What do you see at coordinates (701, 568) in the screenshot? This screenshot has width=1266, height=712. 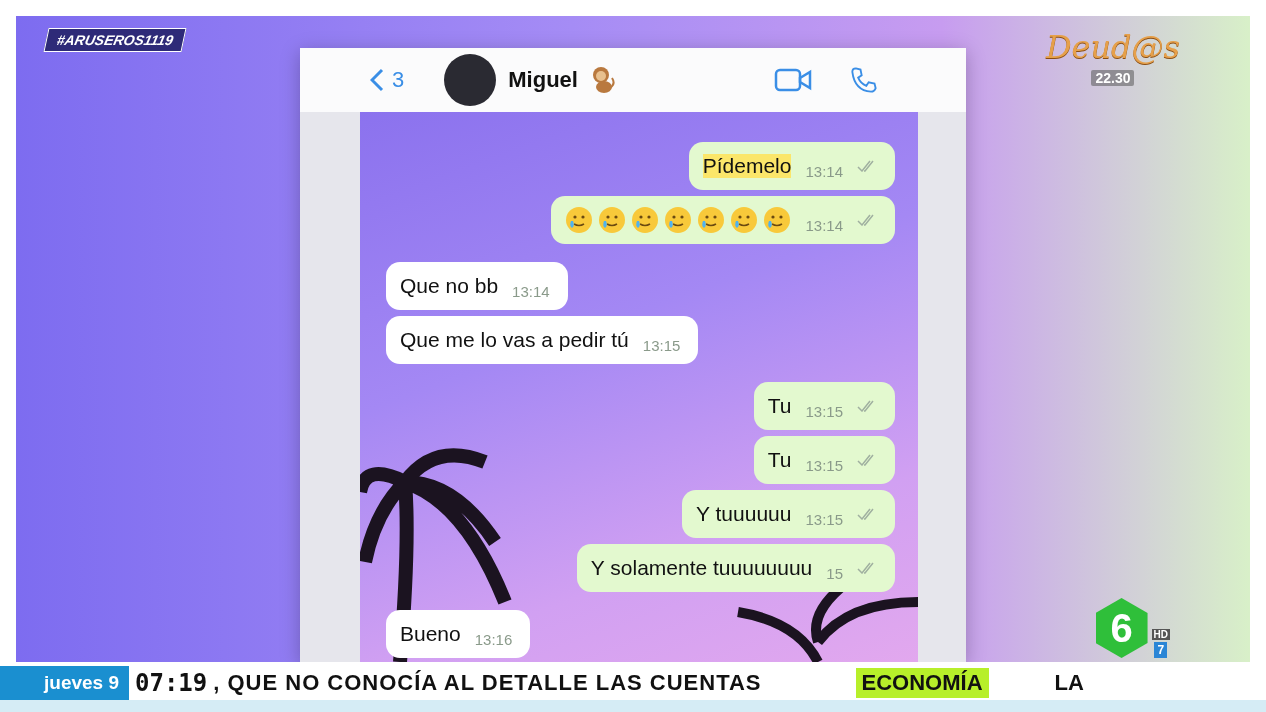 I see `message-text: Y solamente tuuuuuuuu` at bounding box center [701, 568].